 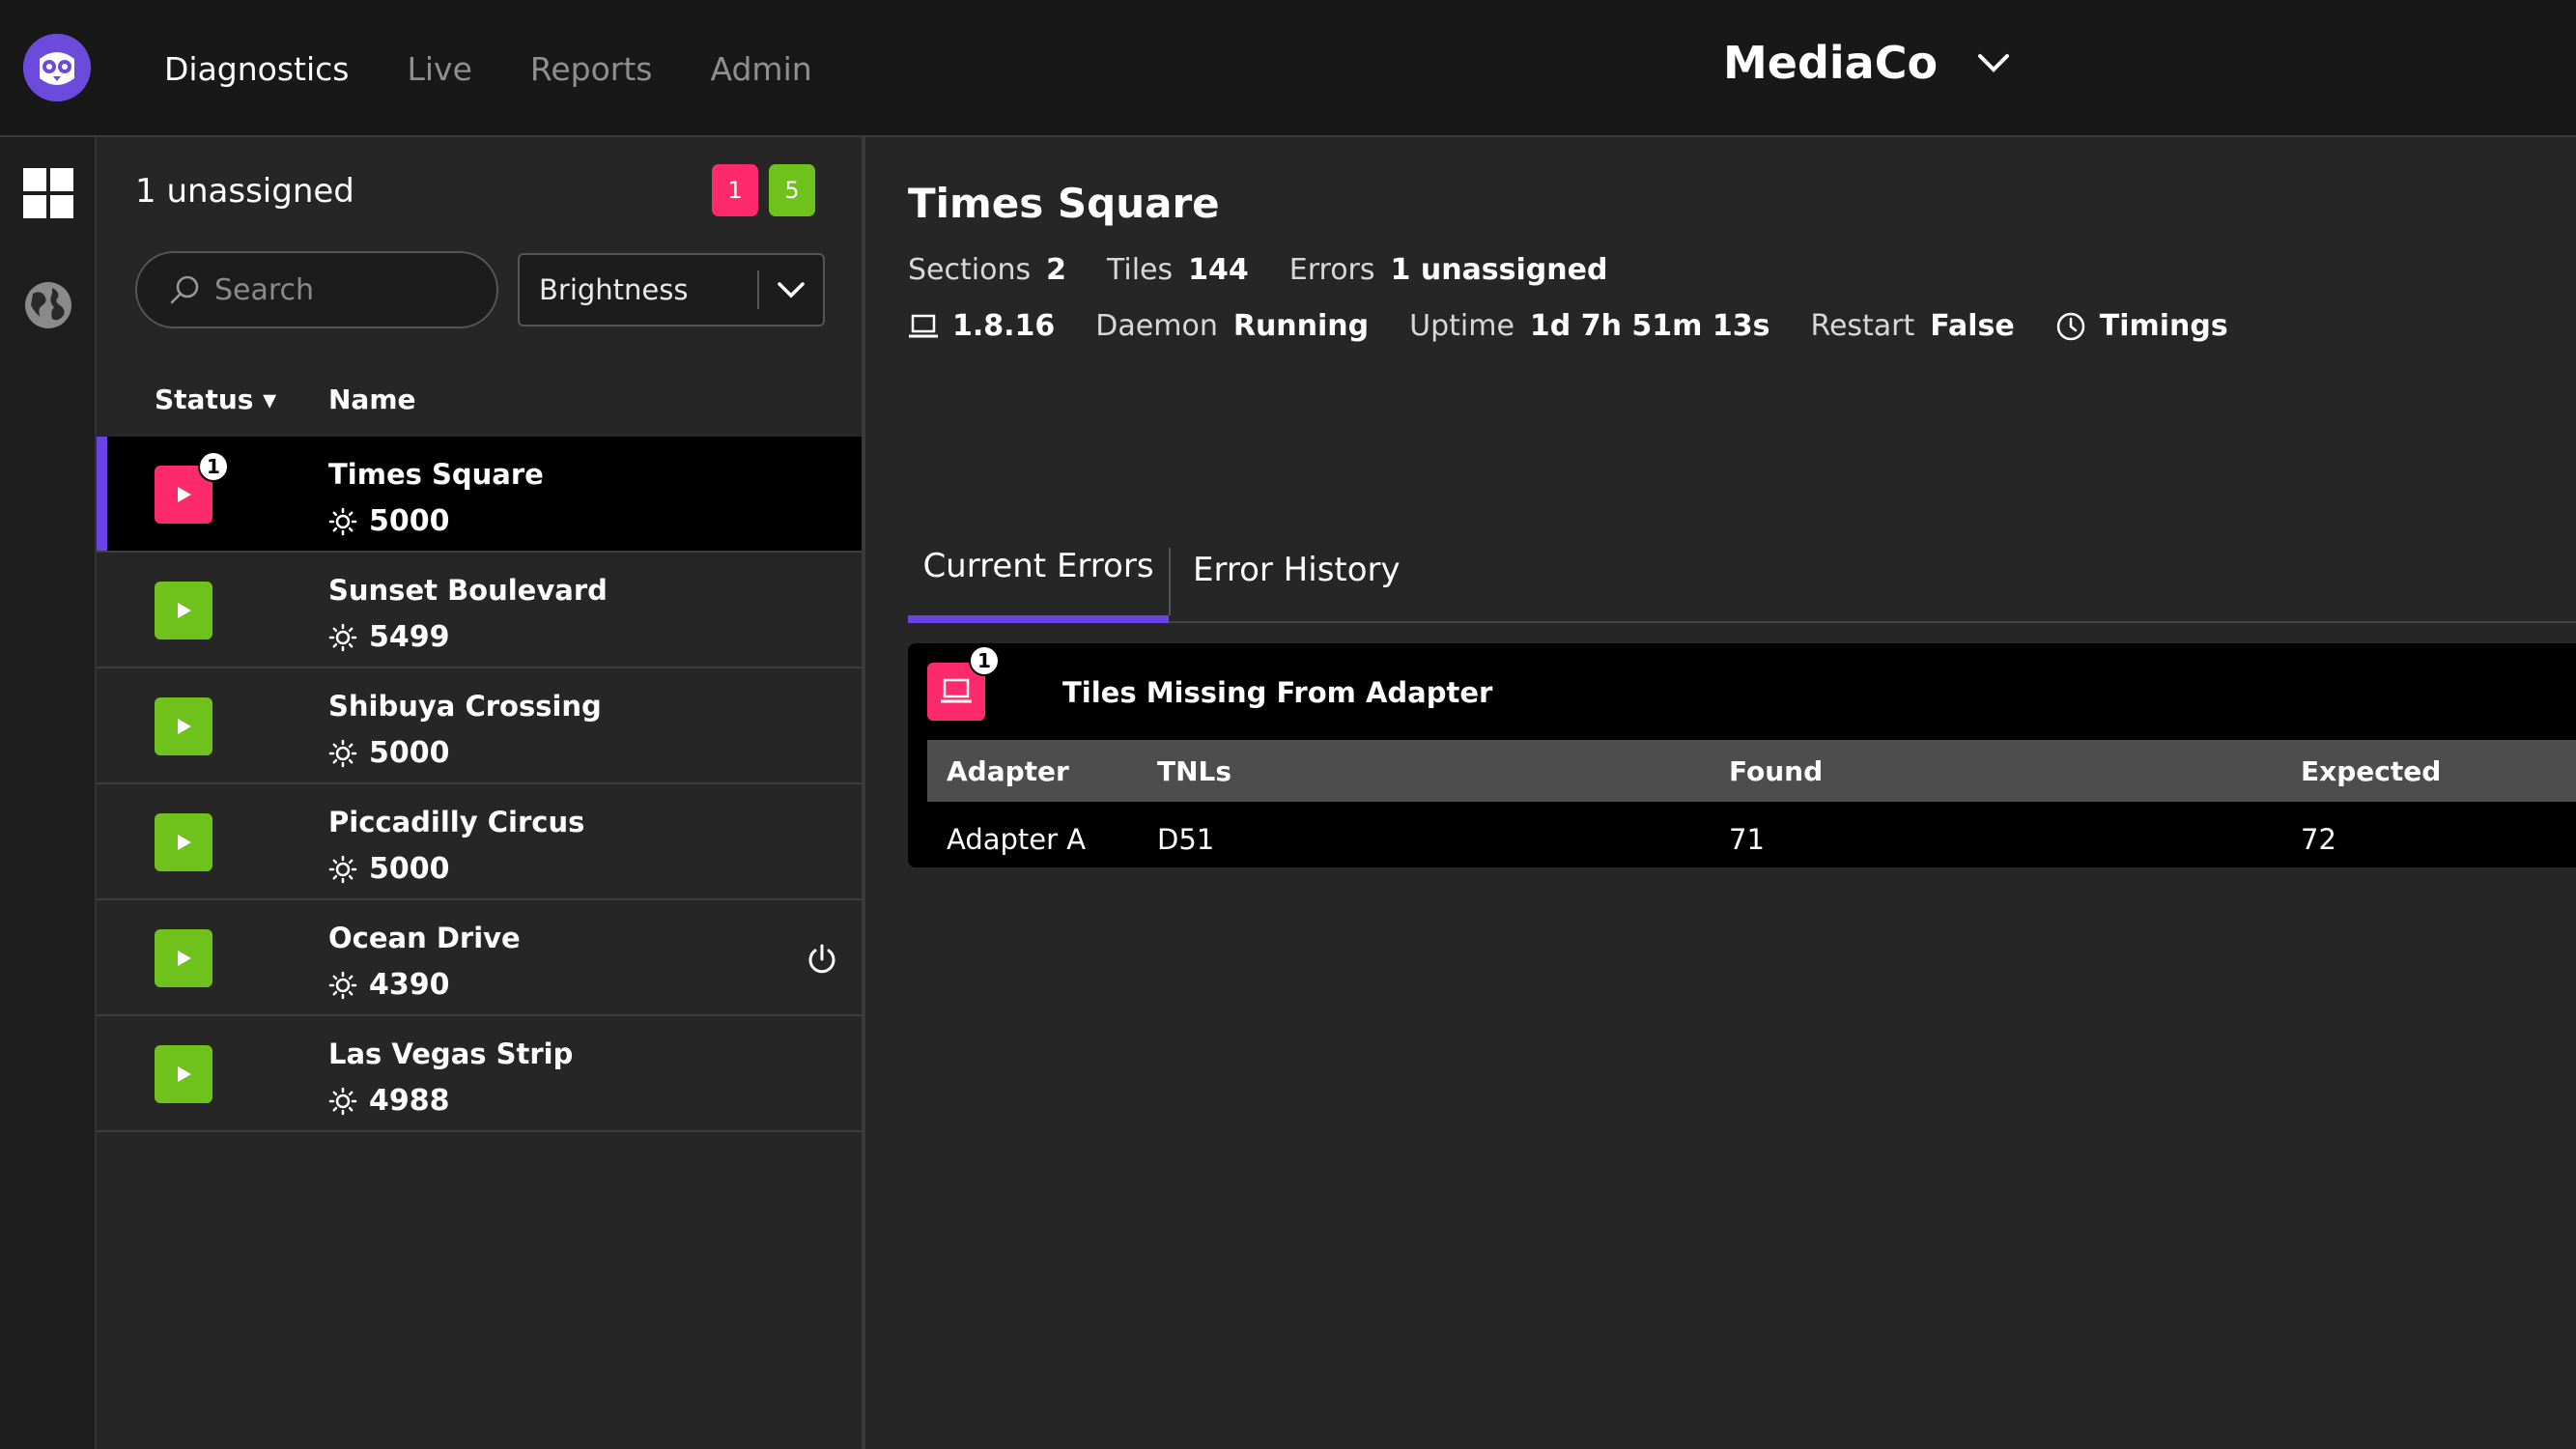 What do you see at coordinates (479, 726) in the screenshot?
I see `list-item: Shibuya Crossing 5000` at bounding box center [479, 726].